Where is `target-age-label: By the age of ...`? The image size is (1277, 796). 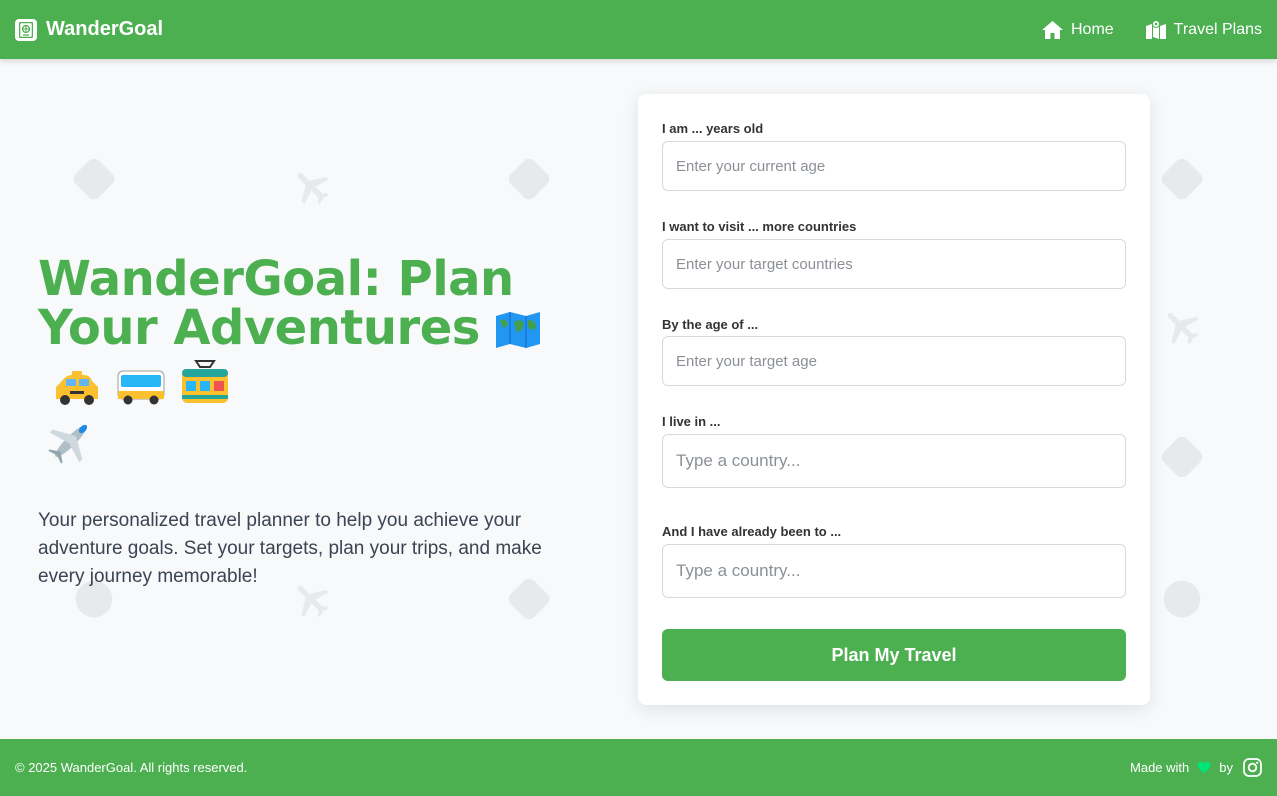
target-age-label: By the age of ... is located at coordinates (710, 324).